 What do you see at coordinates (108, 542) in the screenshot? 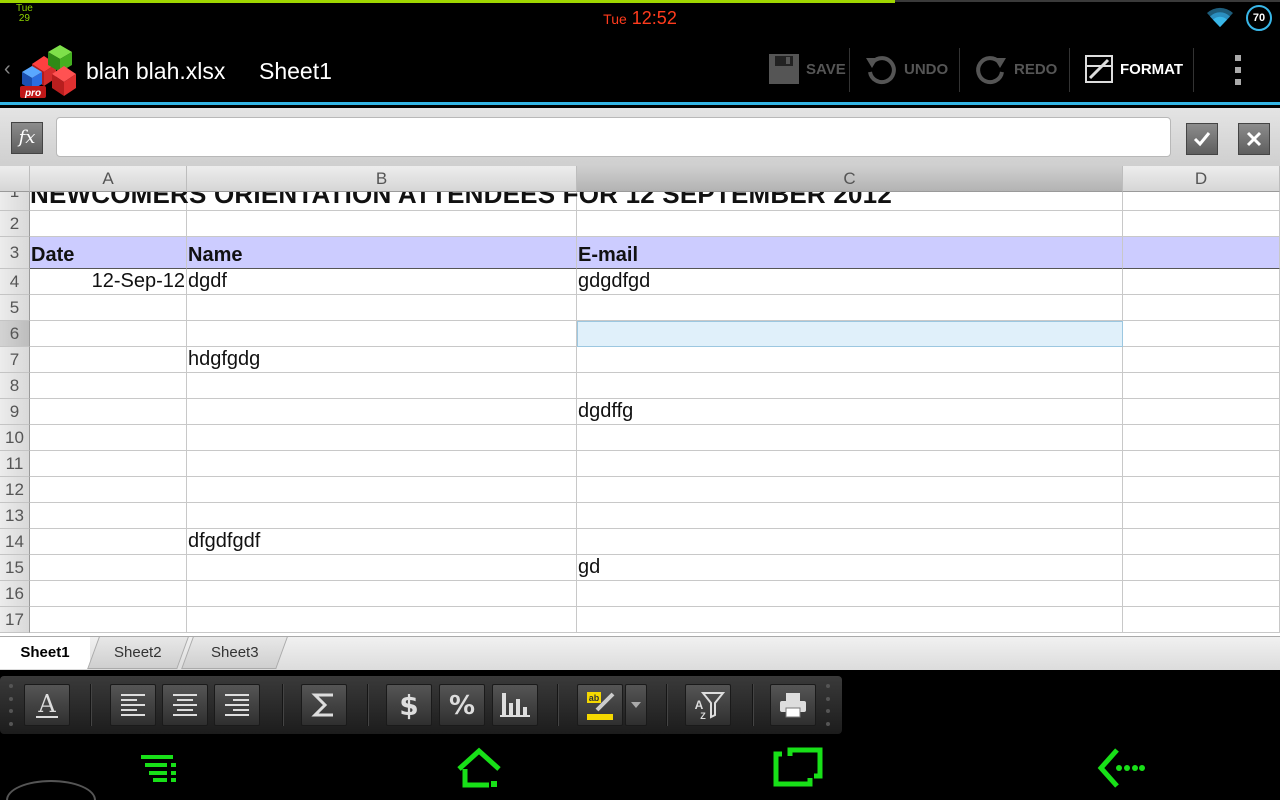
I see `cell-a14` at bounding box center [108, 542].